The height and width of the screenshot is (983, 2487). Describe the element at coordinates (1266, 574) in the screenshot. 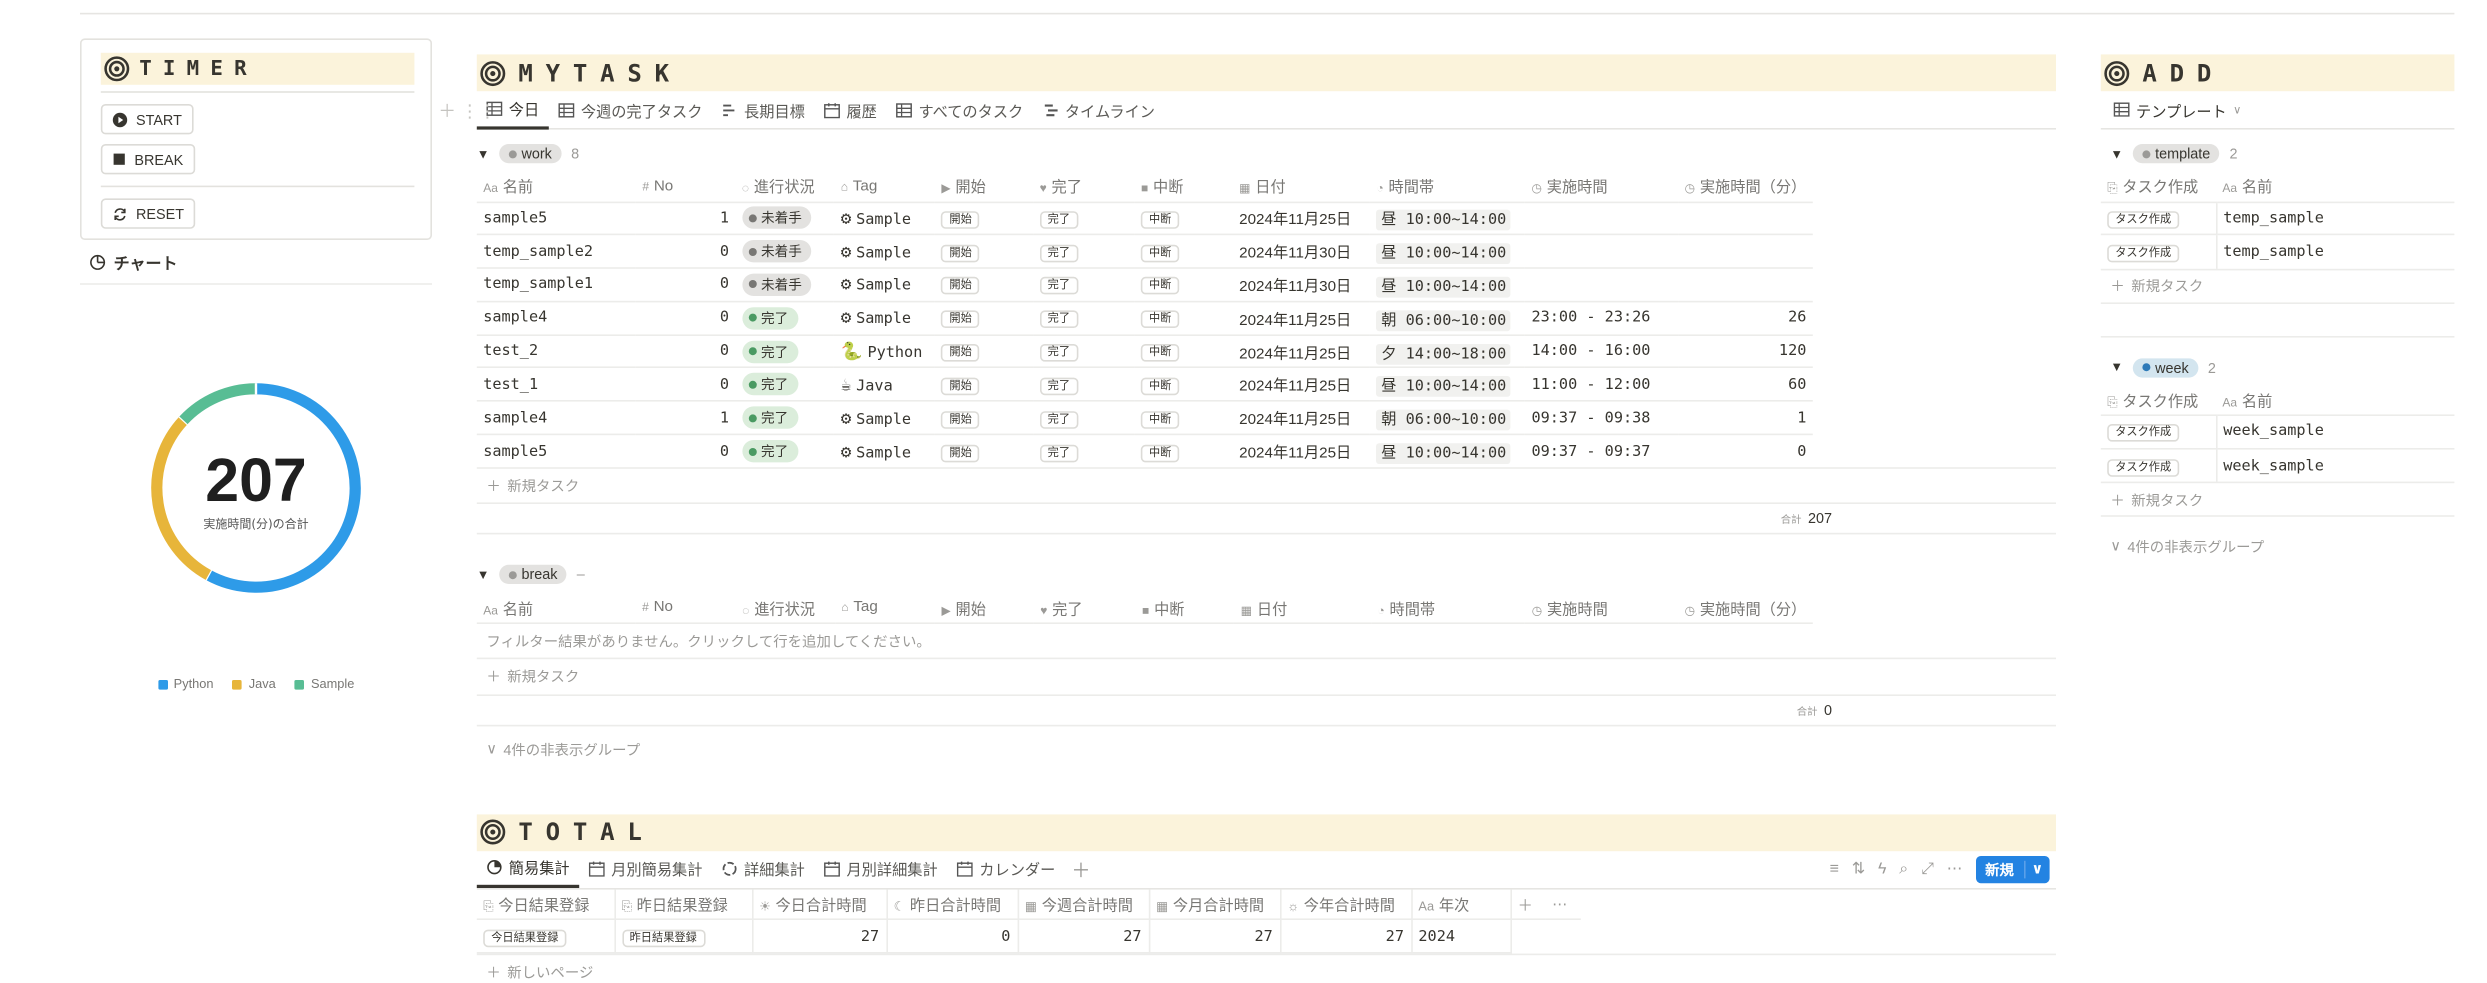

I see `group-break-header: ▼ break –` at that location.